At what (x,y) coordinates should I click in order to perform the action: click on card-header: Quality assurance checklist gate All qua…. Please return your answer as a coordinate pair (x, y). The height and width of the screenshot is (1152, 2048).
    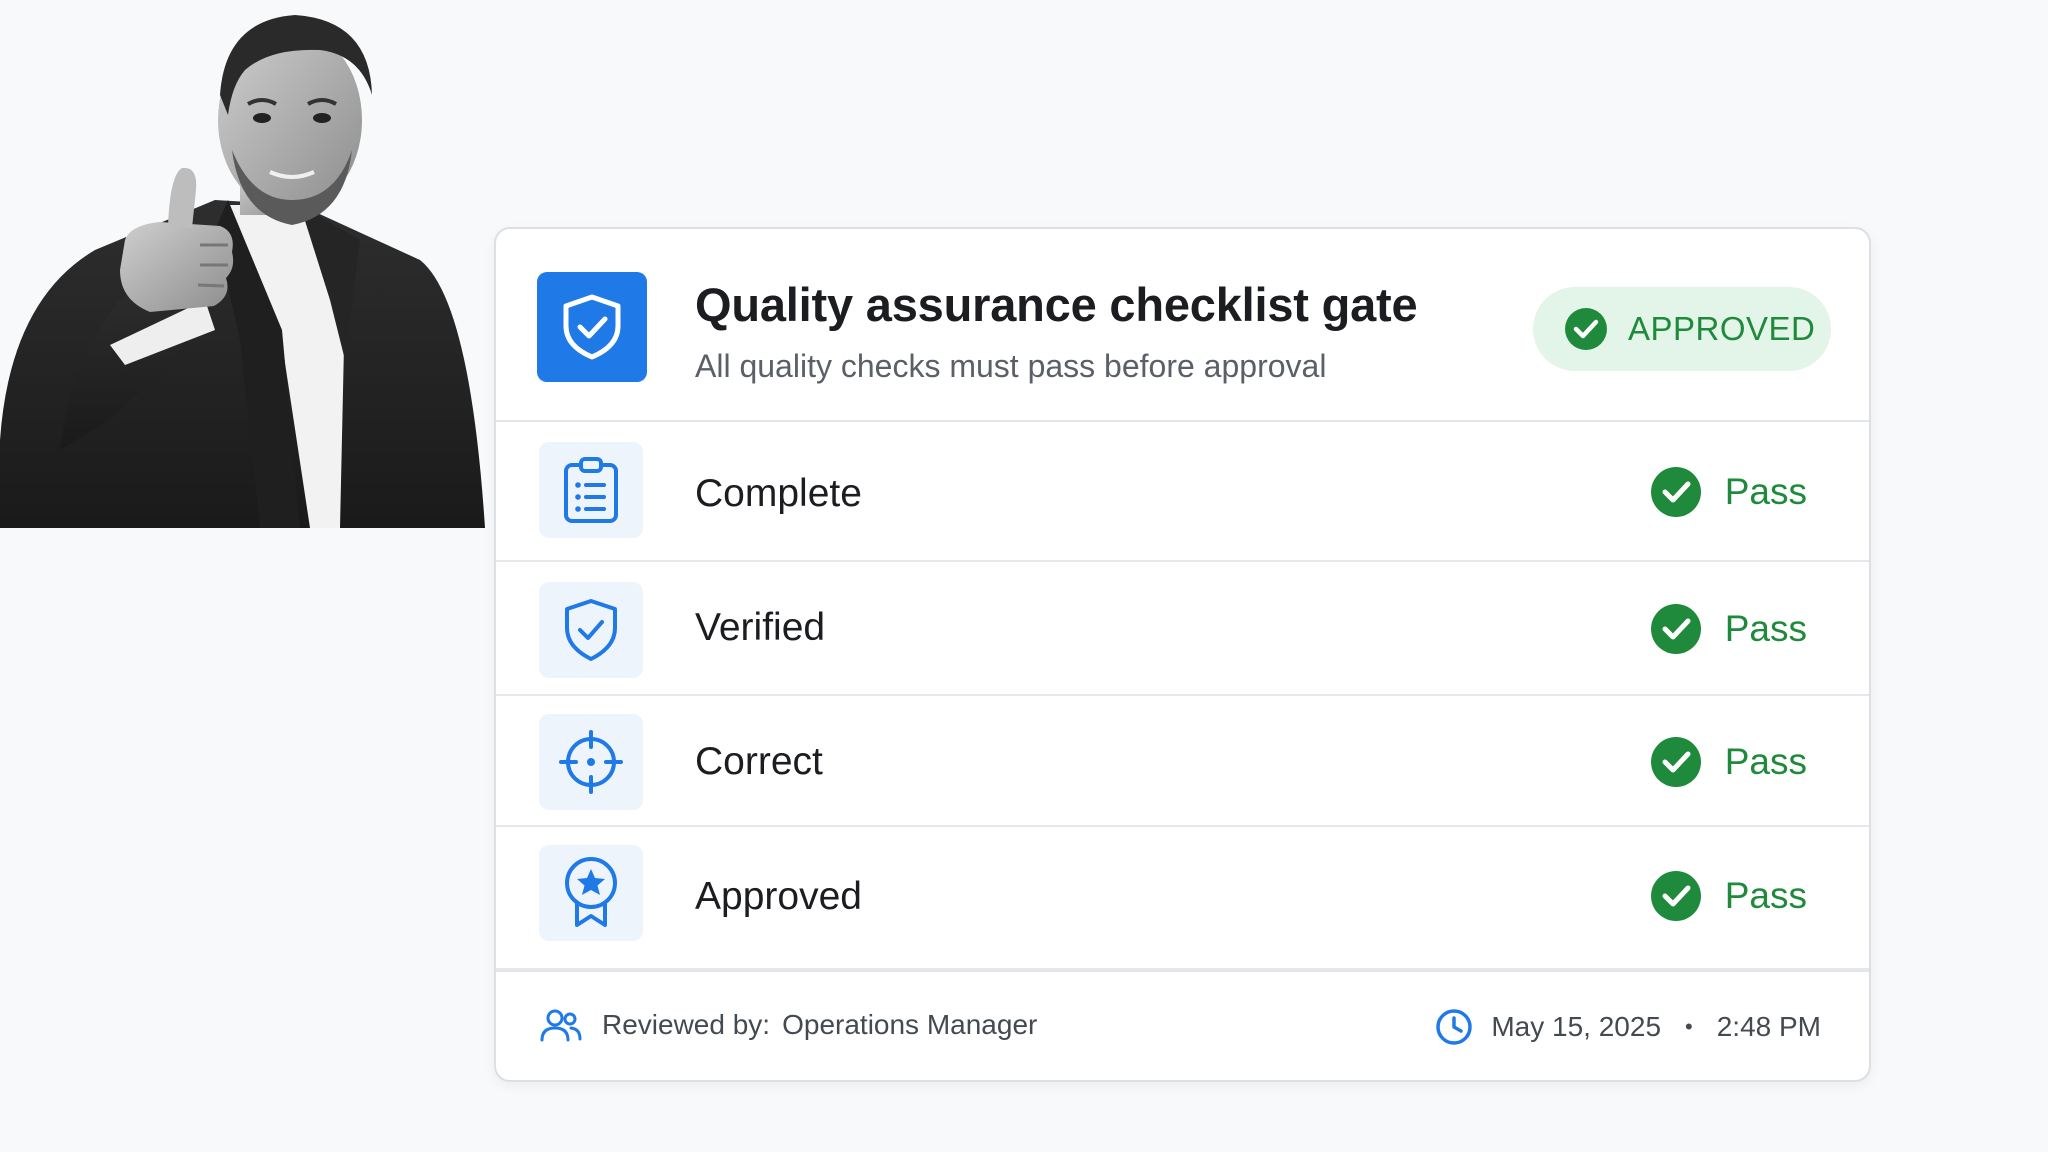
    Looking at the image, I should click on (1182, 325).